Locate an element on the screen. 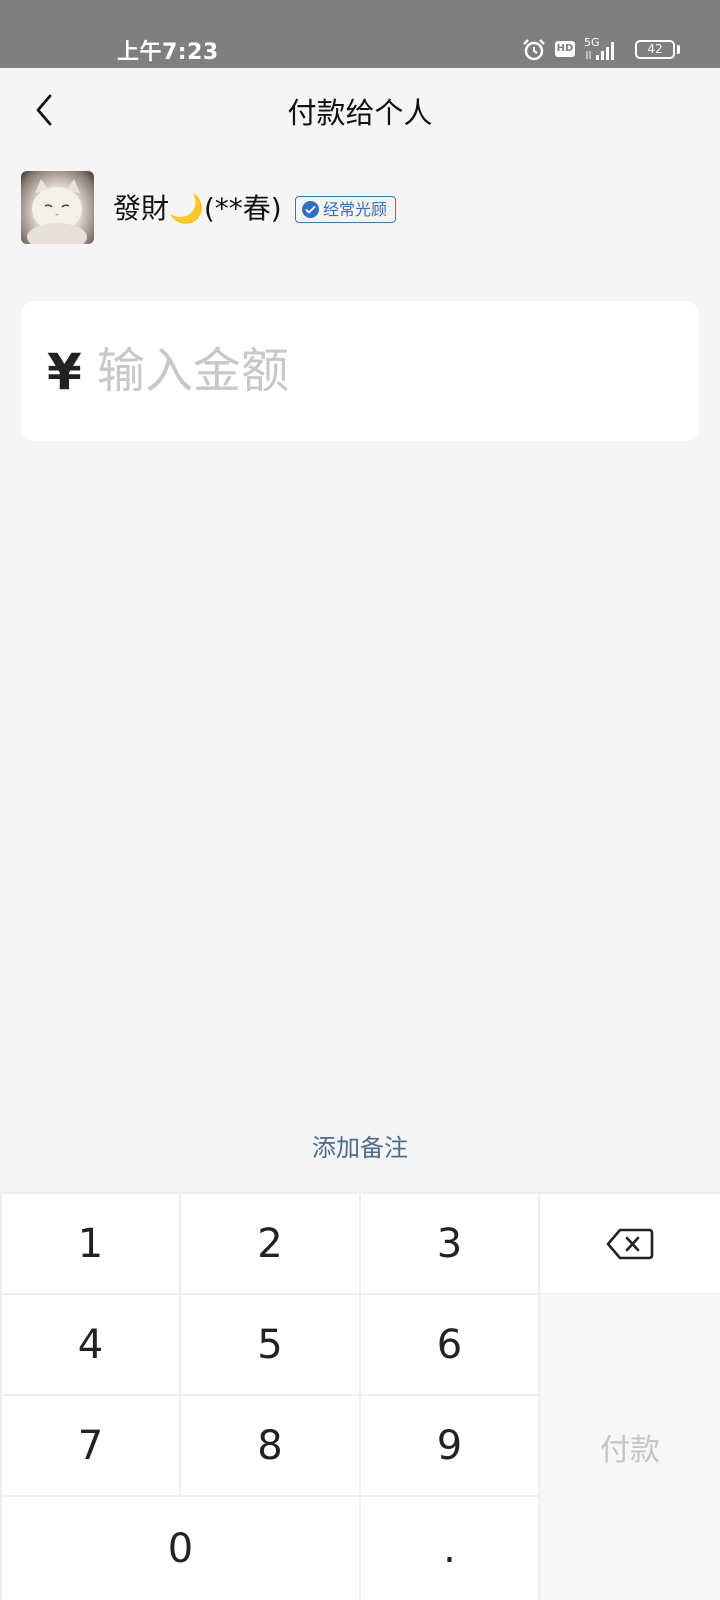 The image size is (720, 1600). amount-card: ¥ is located at coordinates (360, 371).